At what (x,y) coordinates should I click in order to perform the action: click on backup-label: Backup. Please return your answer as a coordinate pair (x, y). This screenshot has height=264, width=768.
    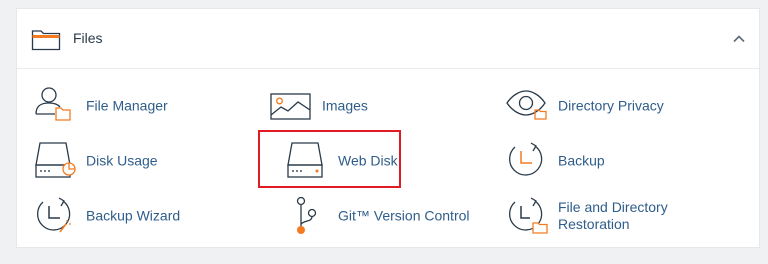
    Looking at the image, I should click on (581, 160).